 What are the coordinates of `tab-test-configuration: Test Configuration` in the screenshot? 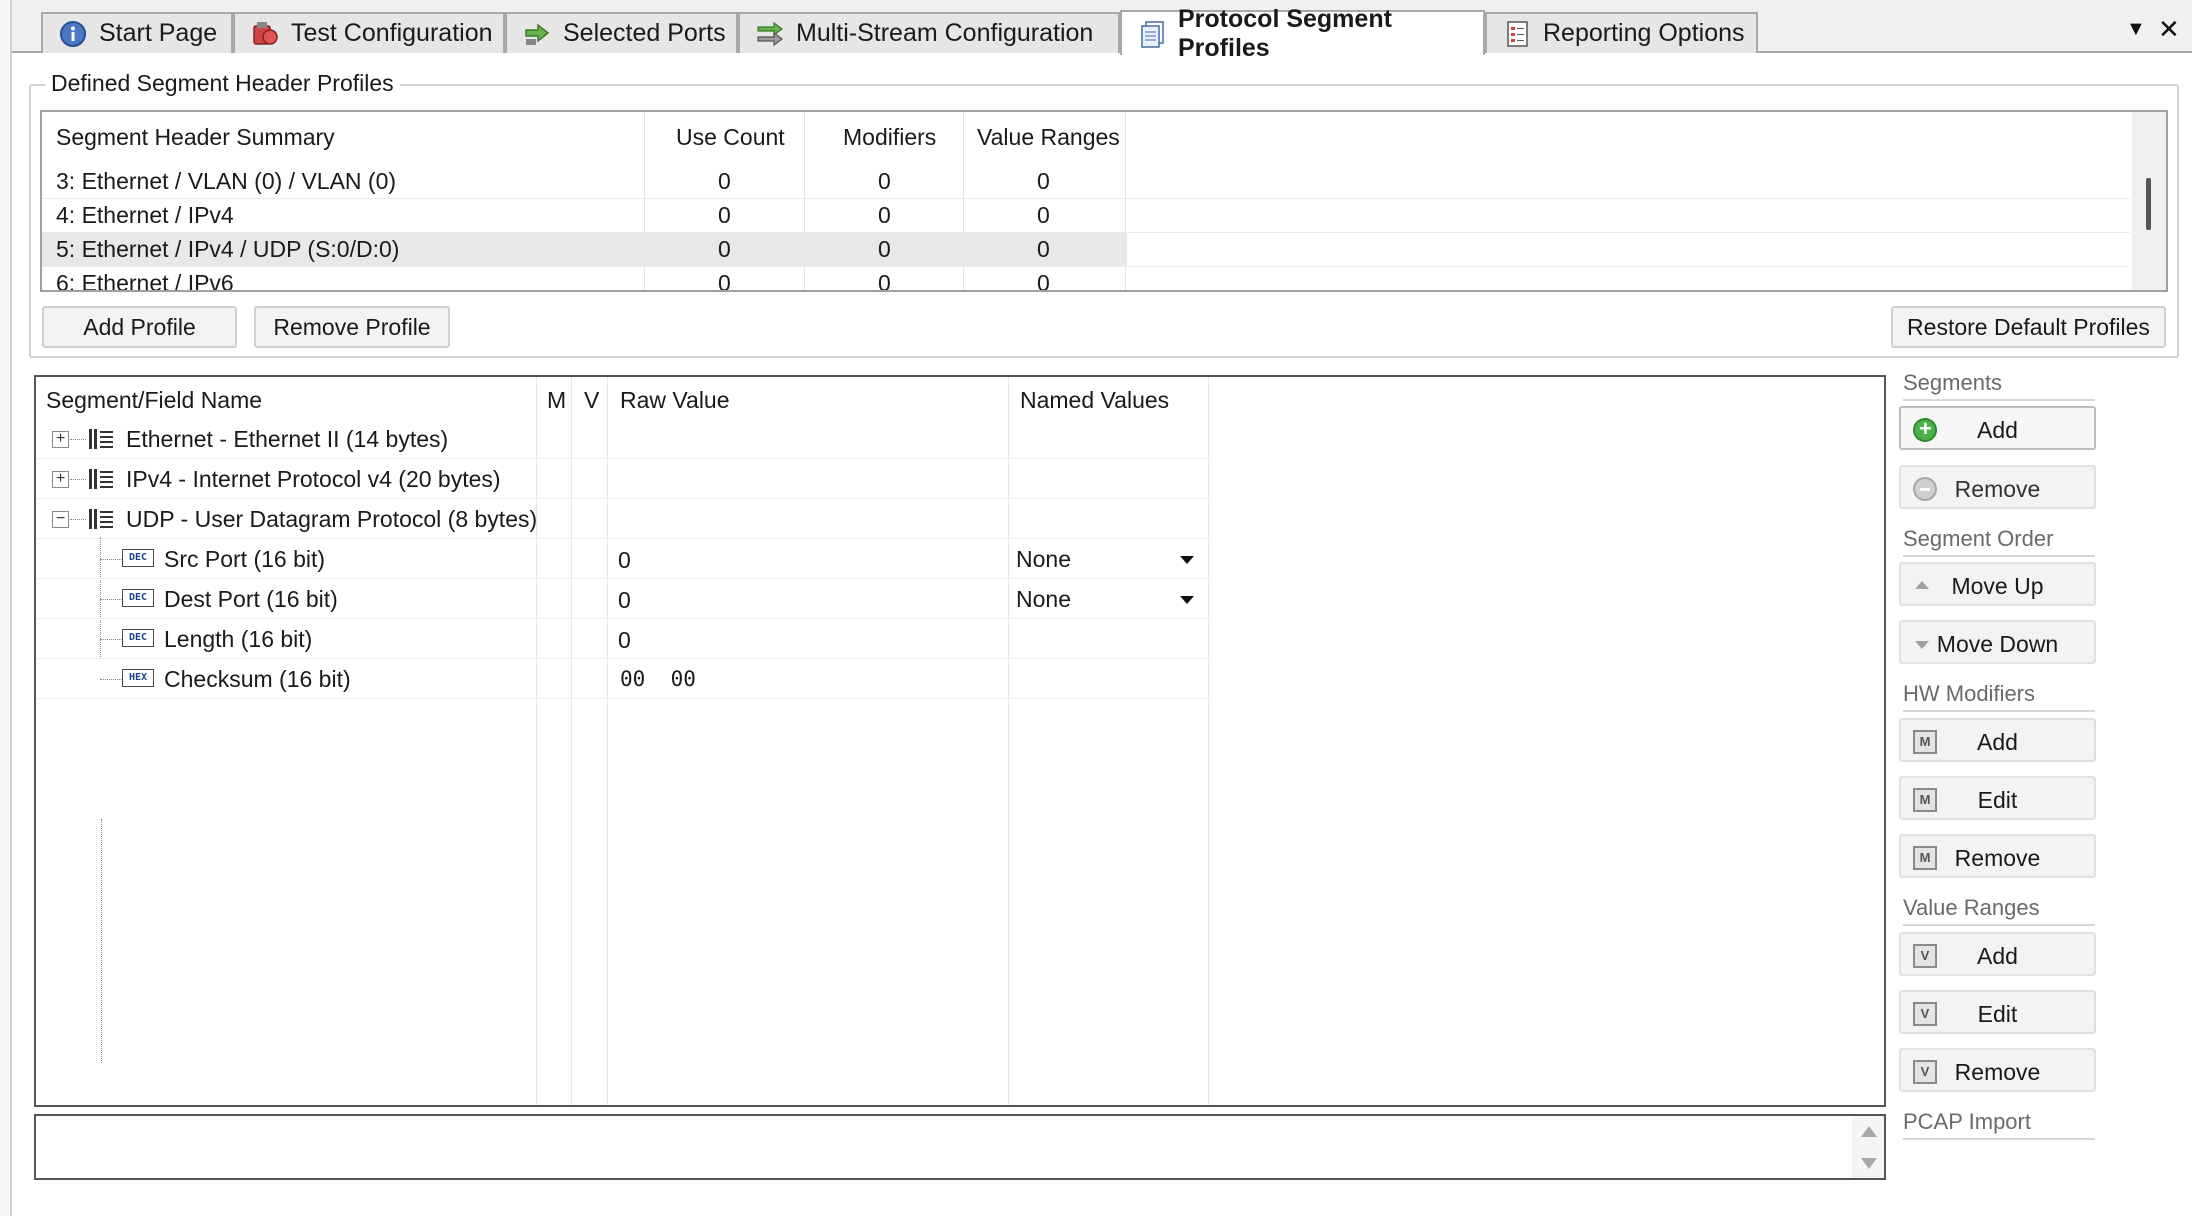 It's located at (369, 32).